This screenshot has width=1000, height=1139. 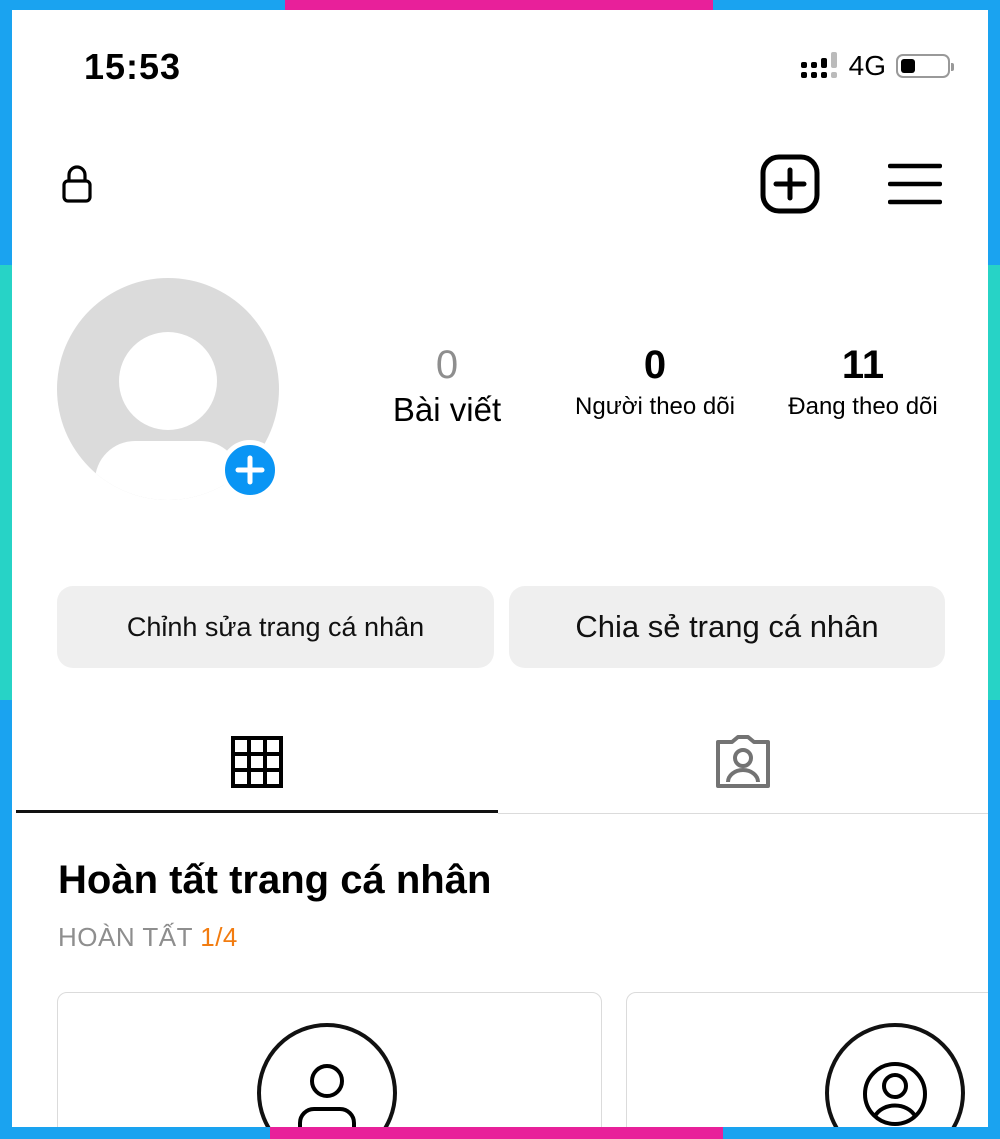 I want to click on person-icon, so click(x=327, y=1095).